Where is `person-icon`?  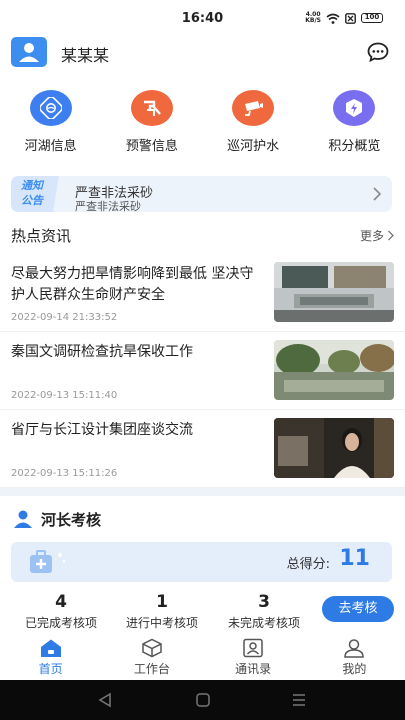
person-icon is located at coordinates (23, 519).